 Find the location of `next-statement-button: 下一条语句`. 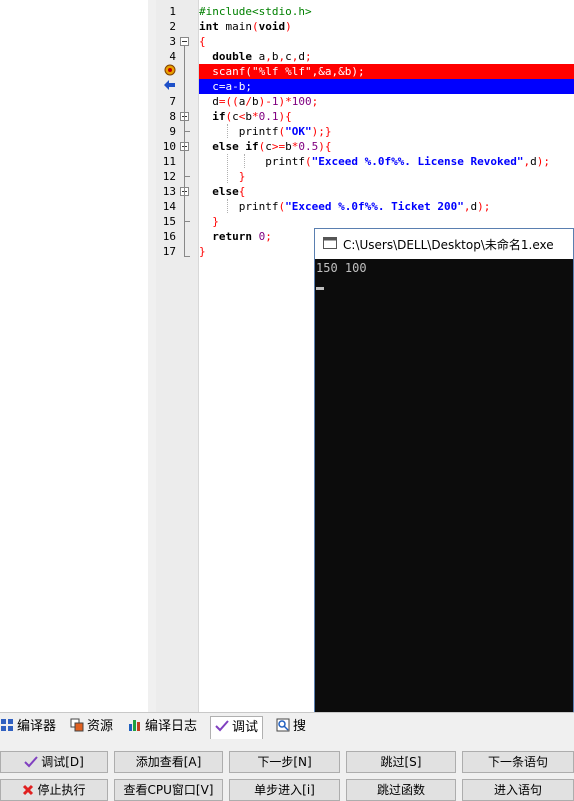

next-statement-button: 下一条语句 is located at coordinates (518, 762).